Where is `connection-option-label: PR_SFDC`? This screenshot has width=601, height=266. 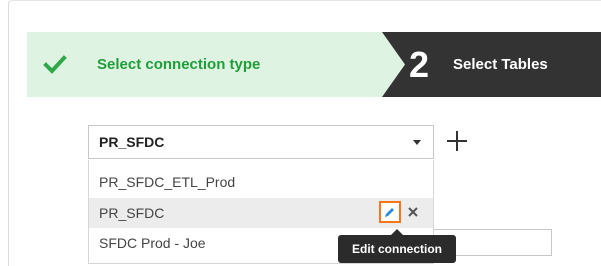 connection-option-label: PR_SFDC is located at coordinates (132, 213).